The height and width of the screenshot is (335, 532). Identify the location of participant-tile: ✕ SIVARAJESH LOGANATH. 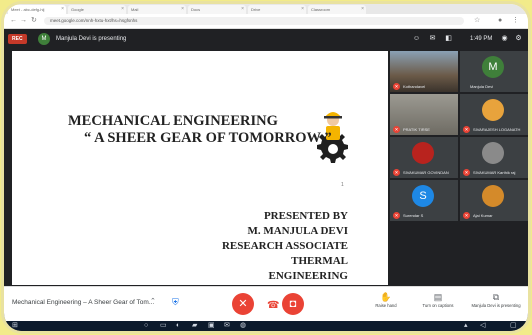
(494, 114).